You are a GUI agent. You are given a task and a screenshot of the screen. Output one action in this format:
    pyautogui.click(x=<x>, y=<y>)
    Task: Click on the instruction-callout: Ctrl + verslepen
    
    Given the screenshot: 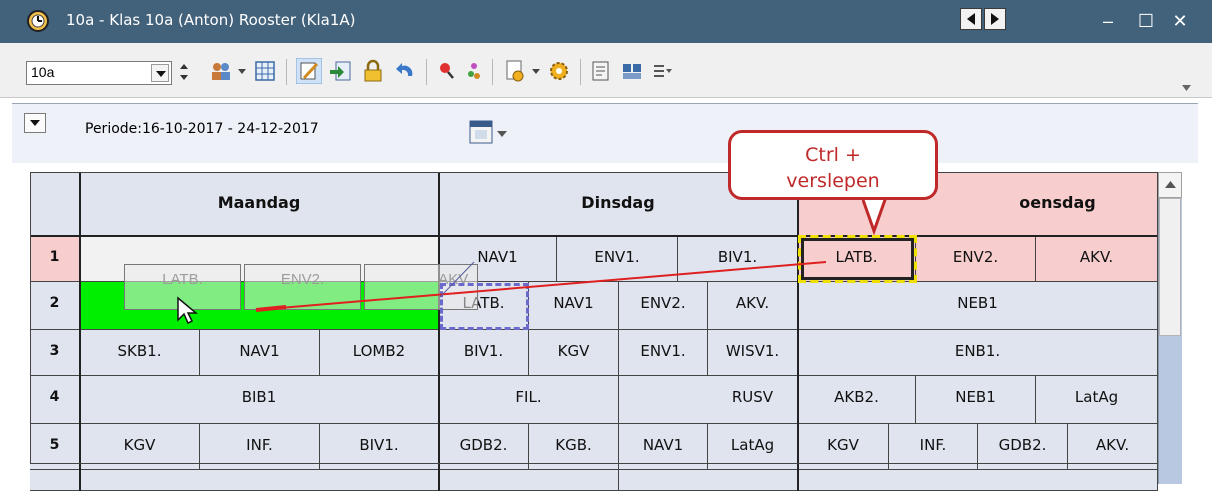 What is the action you would take?
    pyautogui.click(x=833, y=165)
    